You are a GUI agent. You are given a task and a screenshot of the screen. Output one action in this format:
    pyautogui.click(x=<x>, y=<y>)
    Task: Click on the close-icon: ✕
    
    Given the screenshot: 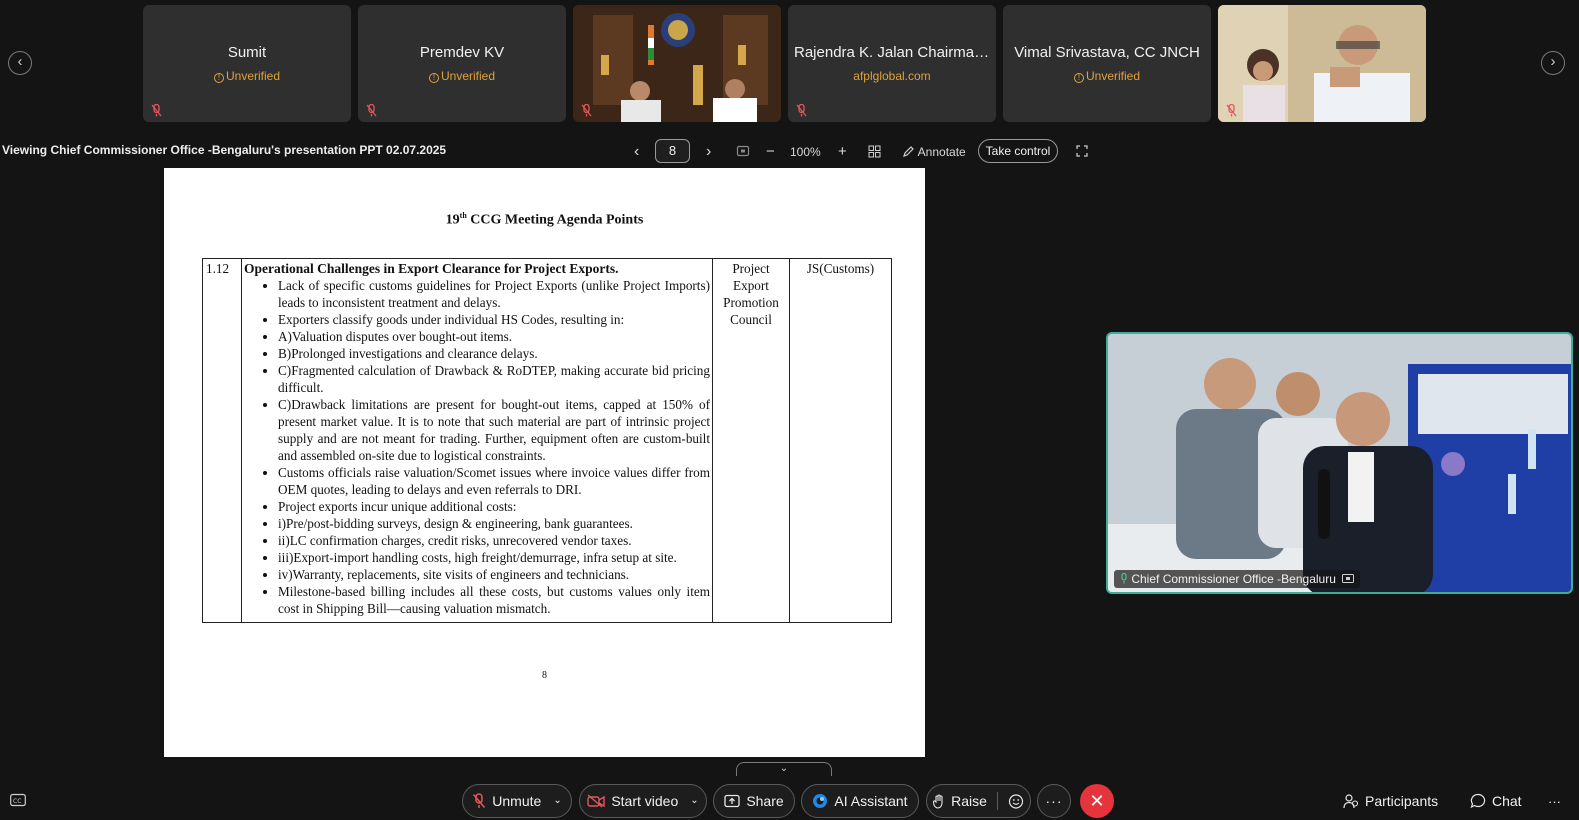 What is the action you would take?
    pyautogui.click(x=1097, y=801)
    